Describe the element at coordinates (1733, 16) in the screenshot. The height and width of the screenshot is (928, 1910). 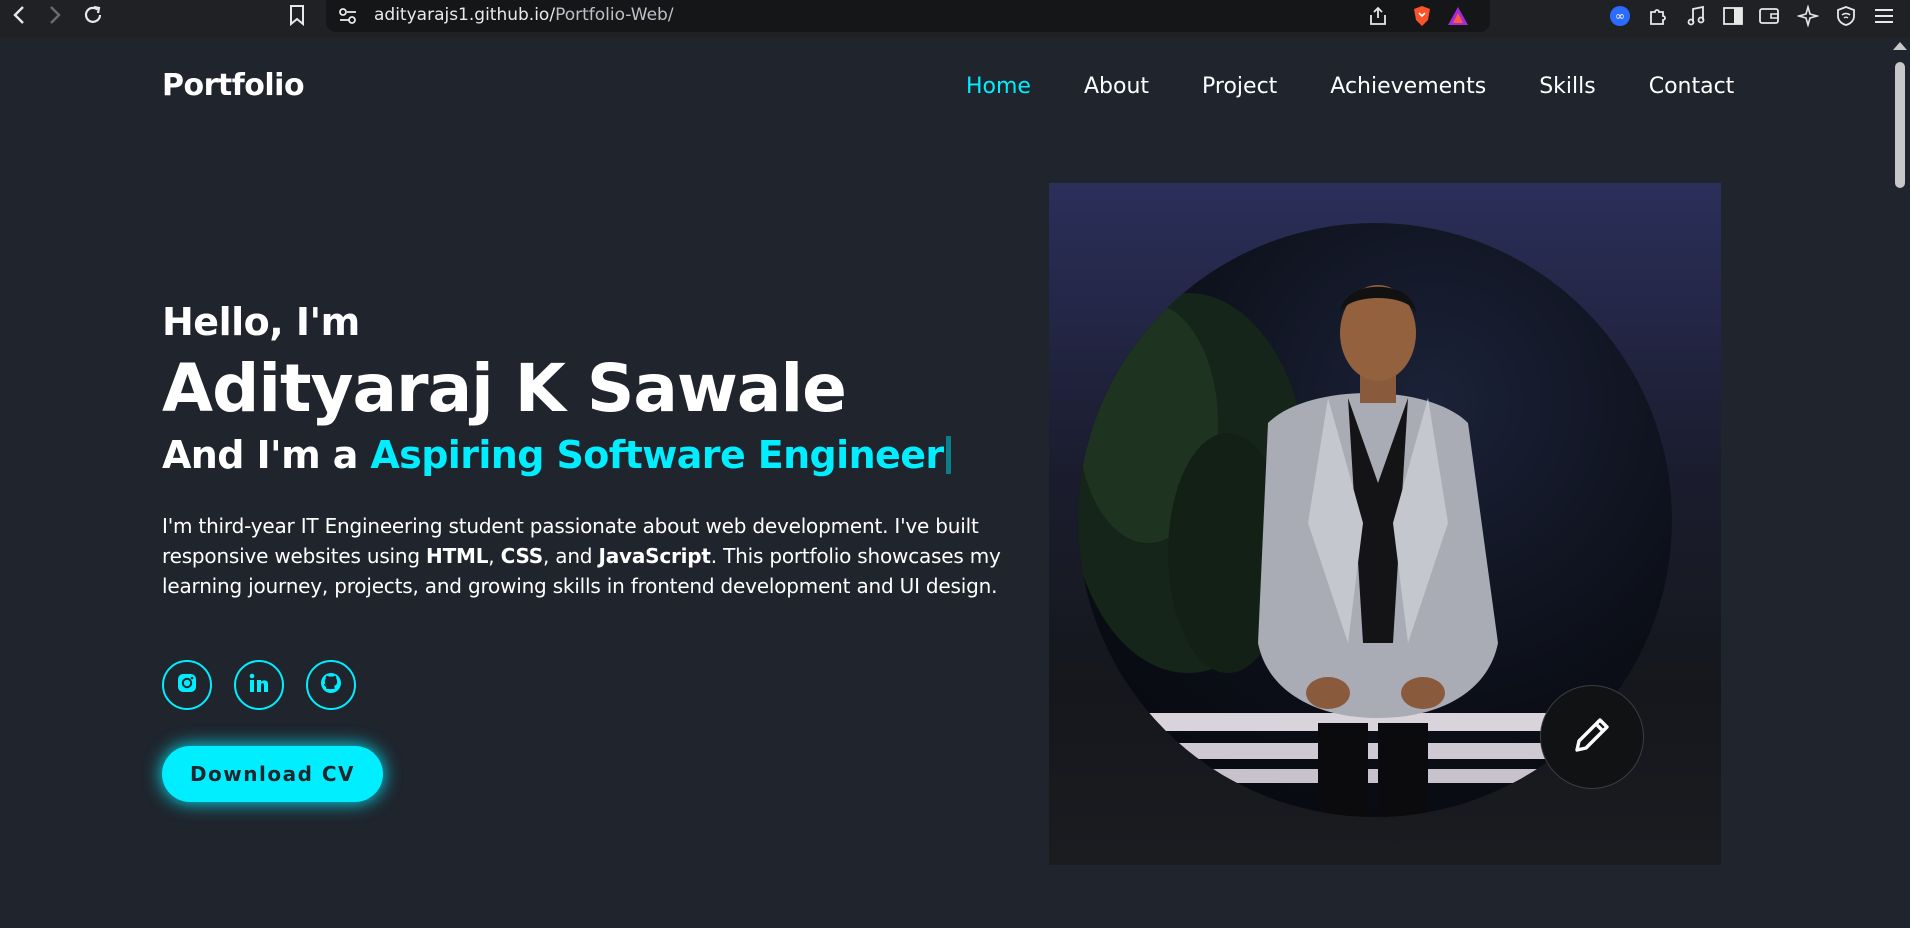
I see `sidebar-icon` at that location.